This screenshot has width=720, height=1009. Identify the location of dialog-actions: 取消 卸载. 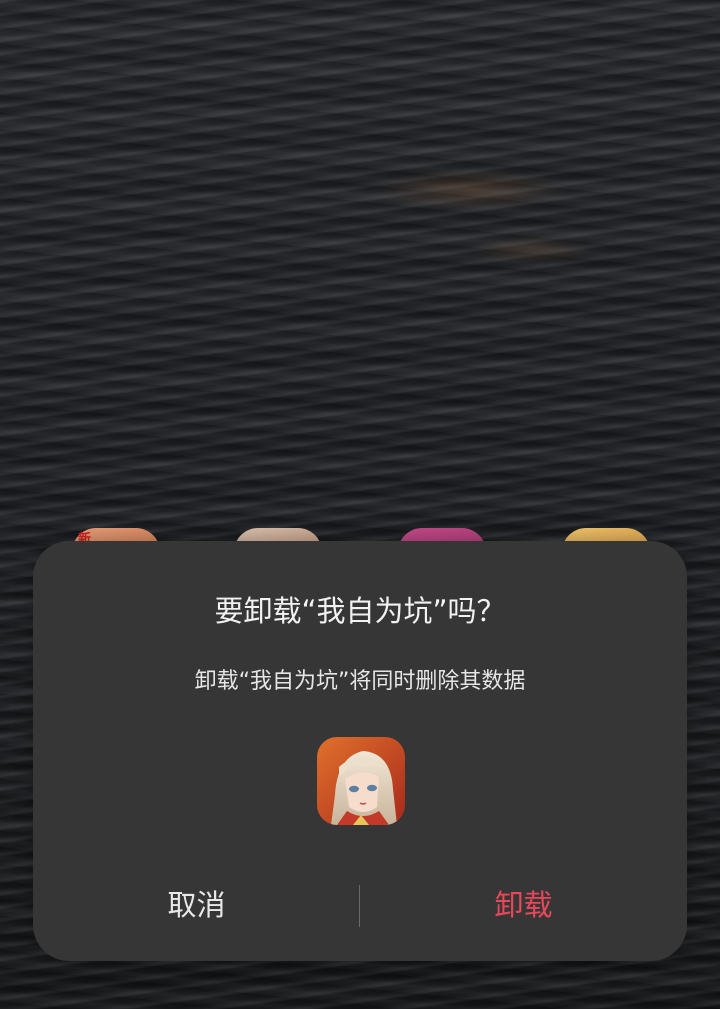
(360, 906).